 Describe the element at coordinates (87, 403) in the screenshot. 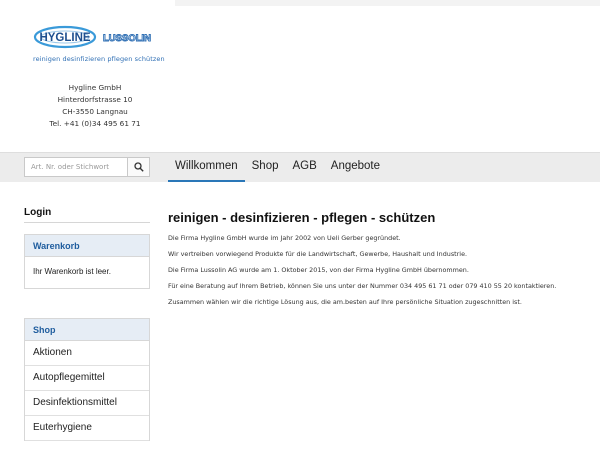

I see `shop-item-desinfektionsmittel: Desinfektionsmittel` at that location.